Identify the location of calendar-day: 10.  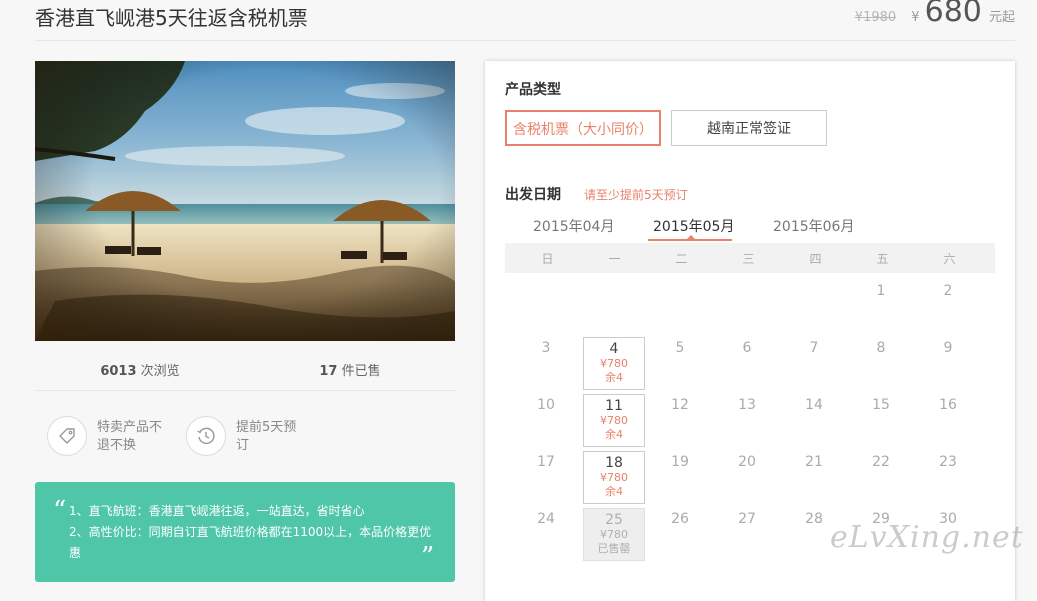
(546, 405).